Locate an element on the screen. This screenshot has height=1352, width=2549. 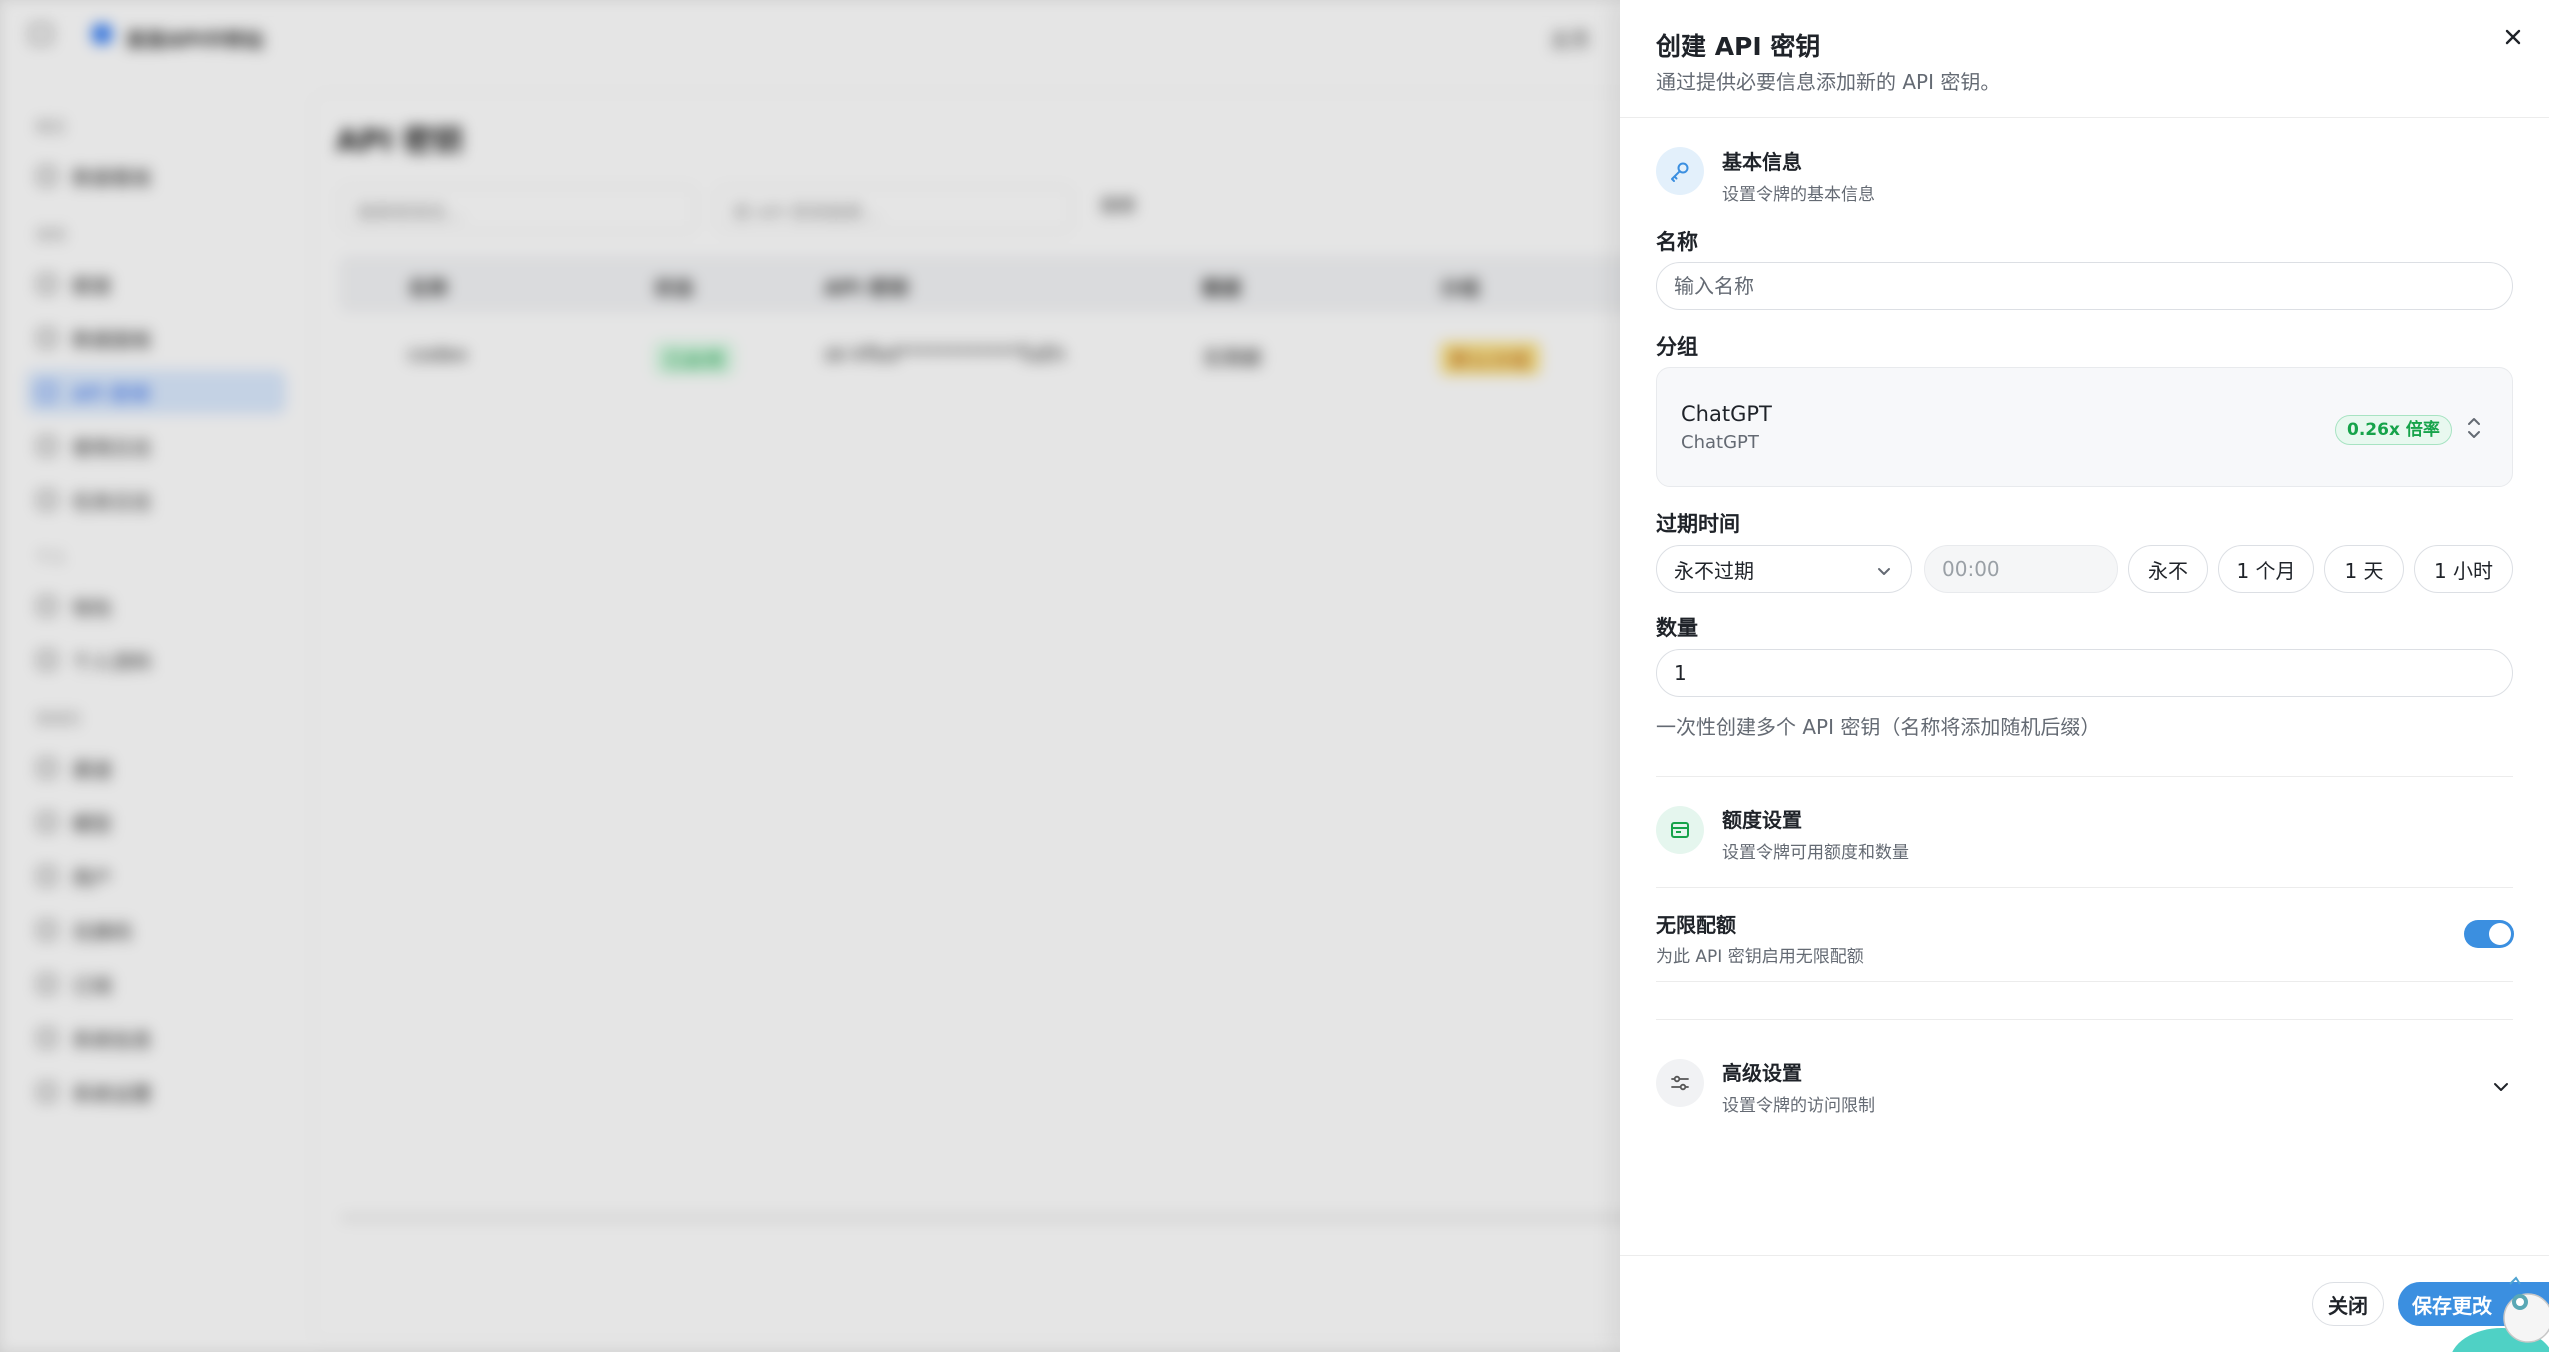
ratio-badge: 0.26x 倍率 is located at coordinates (2393, 430).